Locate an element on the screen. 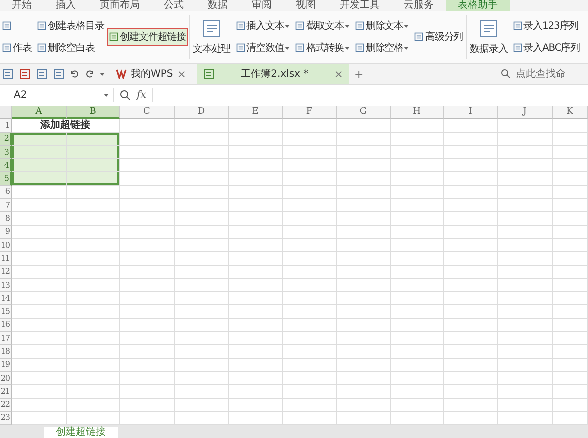 This screenshot has height=438, width=588. row-header: 4 is located at coordinates (6, 165).